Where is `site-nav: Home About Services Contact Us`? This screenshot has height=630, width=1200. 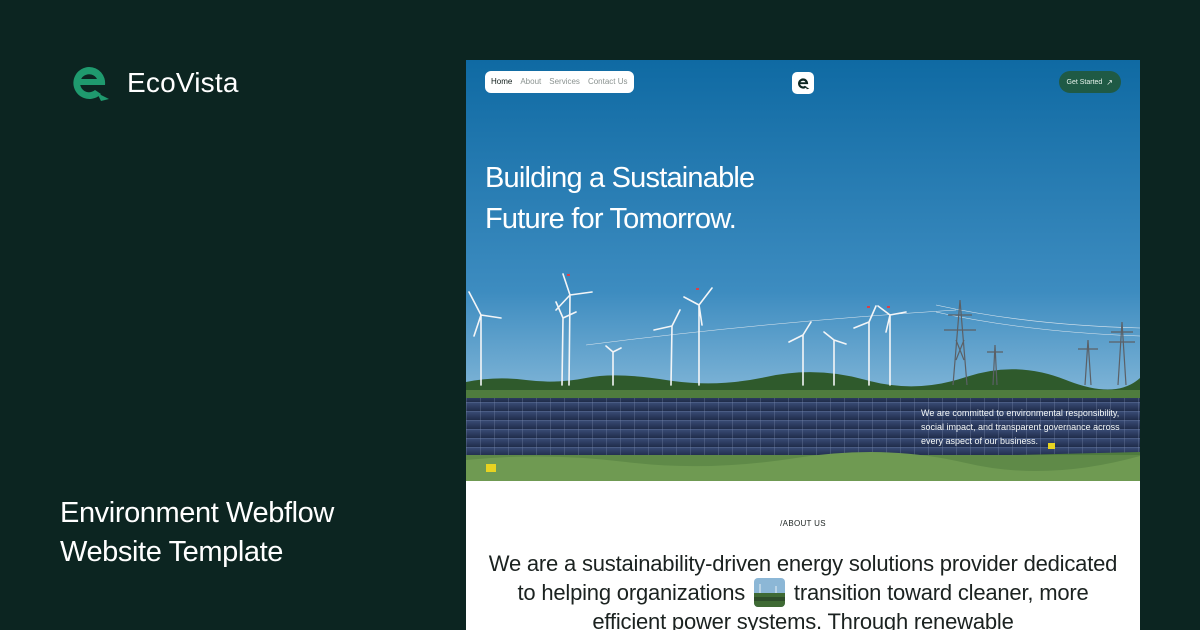 site-nav: Home About Services Contact Us is located at coordinates (559, 82).